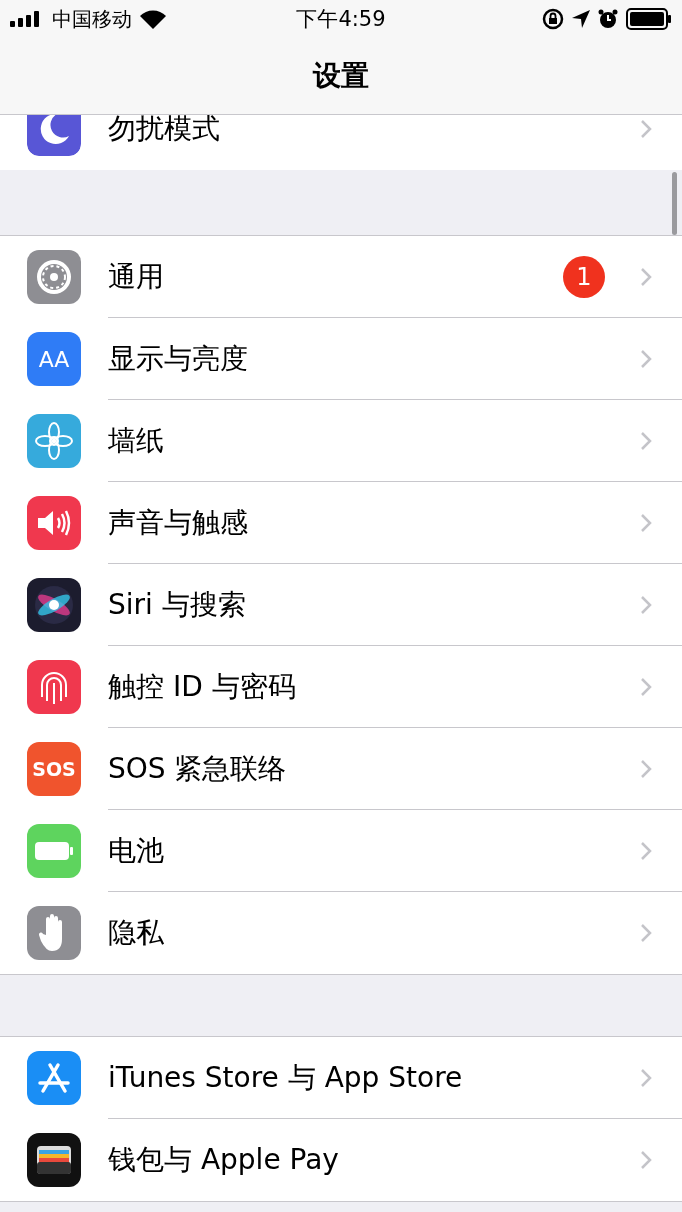 The image size is (682, 1212). I want to click on row-label: 隐私, so click(136, 933).